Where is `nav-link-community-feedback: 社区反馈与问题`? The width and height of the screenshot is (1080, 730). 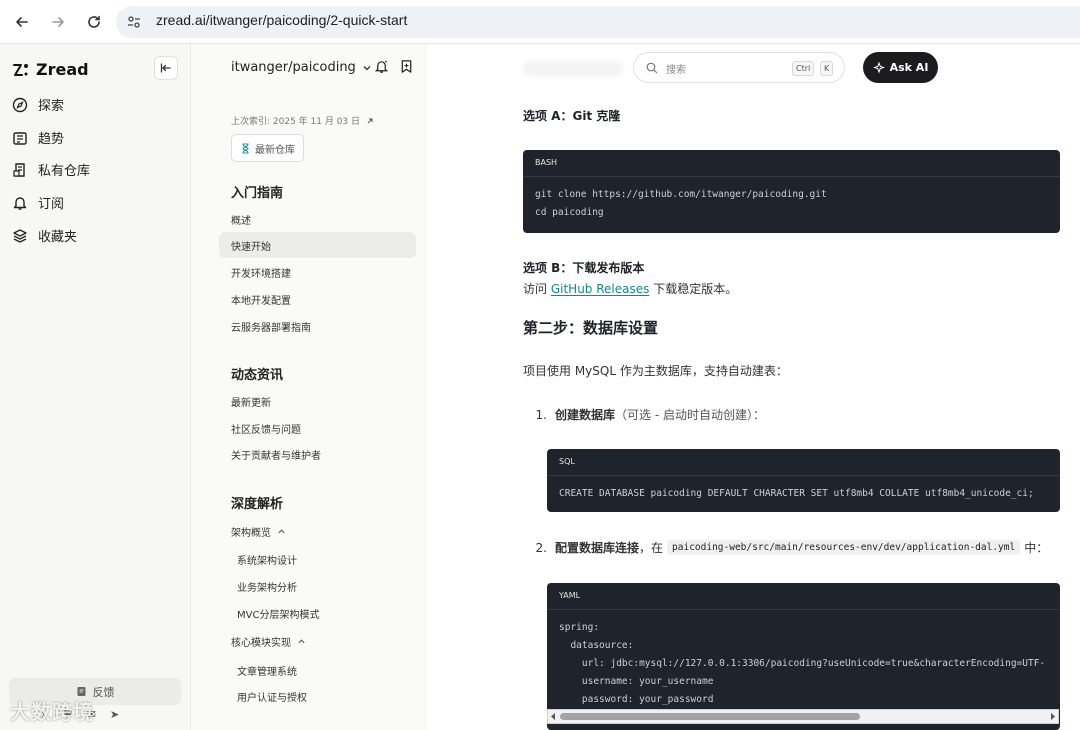 nav-link-community-feedback: 社区反馈与问题 is located at coordinates (266, 428).